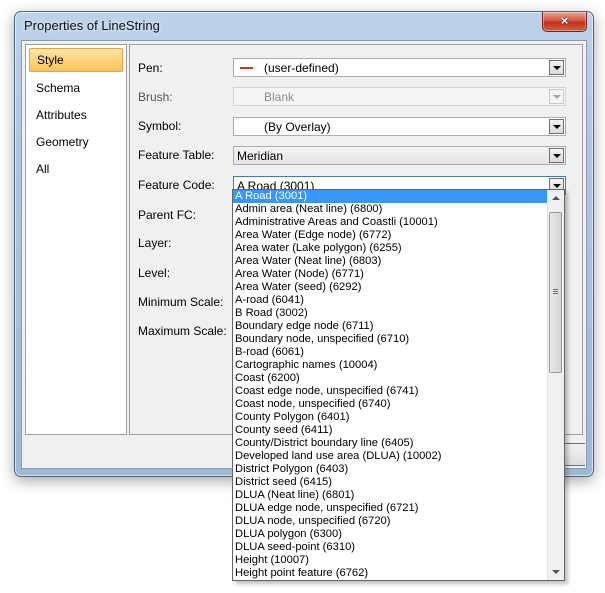  Describe the element at coordinates (390, 534) in the screenshot. I see `dropdown-option: DLUA polygon (6300)` at that location.